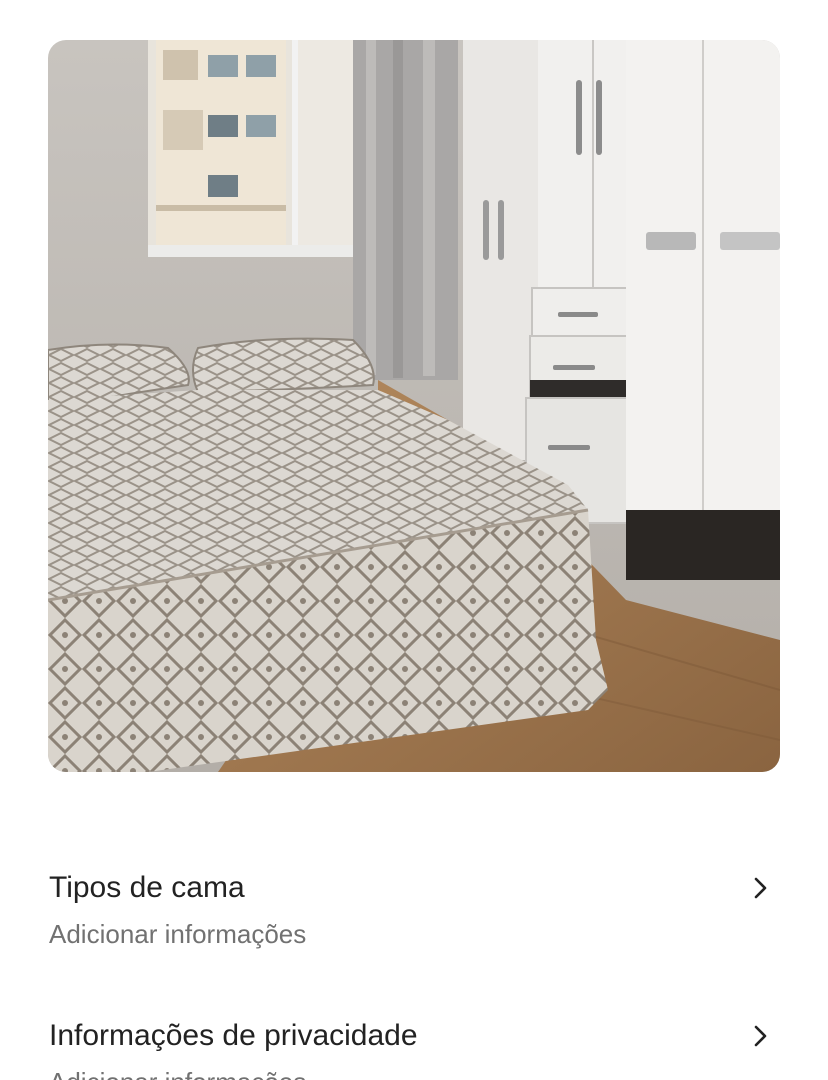 The width and height of the screenshot is (828, 1080). I want to click on privacy-info-title: Informações de privacidade, so click(233, 1035).